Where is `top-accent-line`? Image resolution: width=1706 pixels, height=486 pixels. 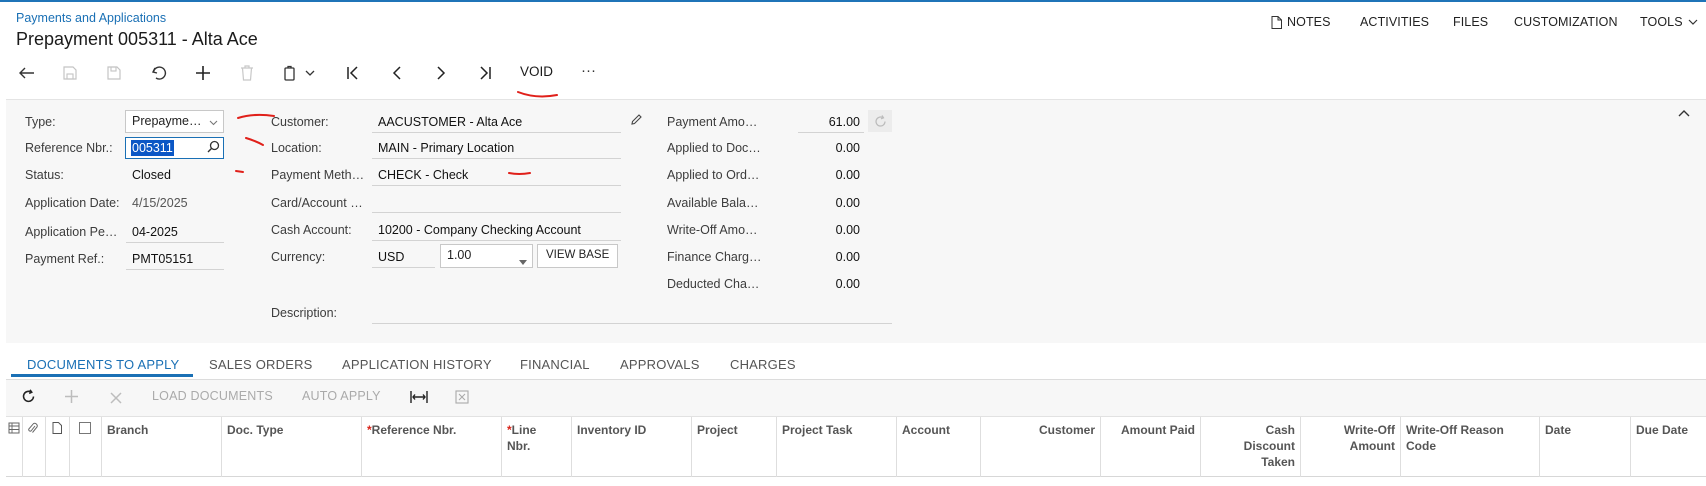 top-accent-line is located at coordinates (853, 1).